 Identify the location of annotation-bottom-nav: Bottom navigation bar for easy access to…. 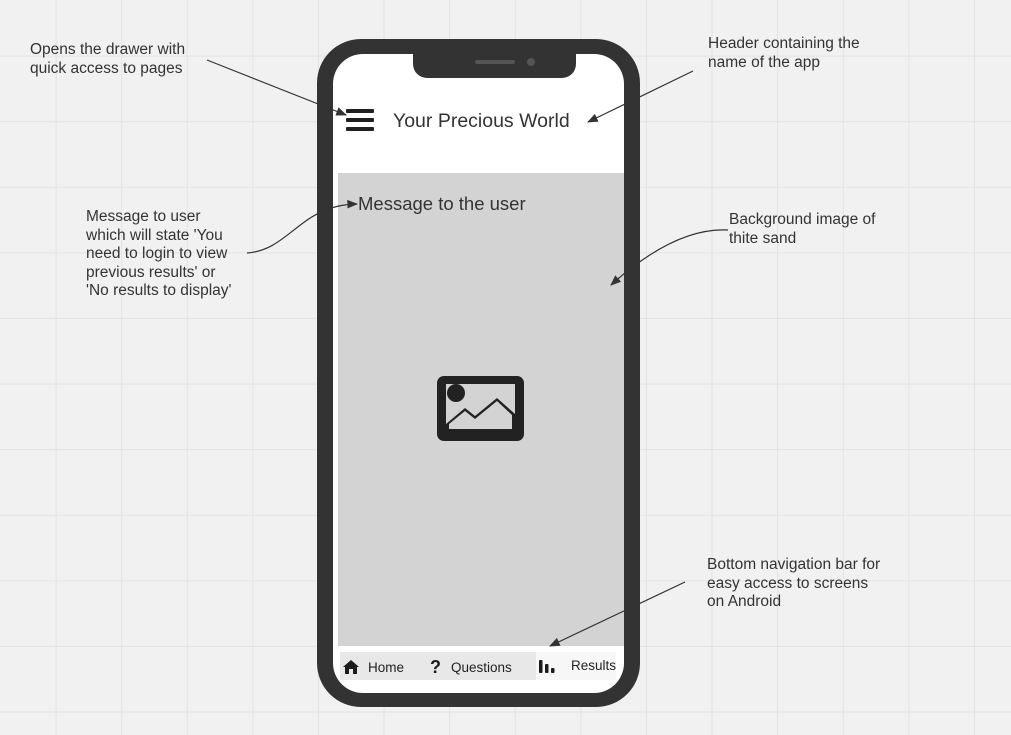
(794, 583).